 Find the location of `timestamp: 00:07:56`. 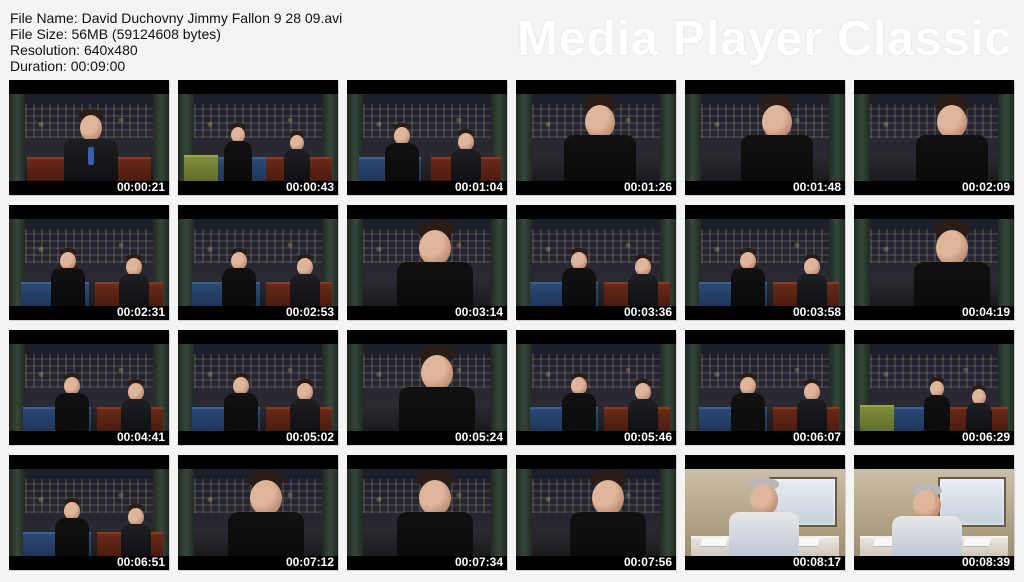

timestamp: 00:07:56 is located at coordinates (647, 562).